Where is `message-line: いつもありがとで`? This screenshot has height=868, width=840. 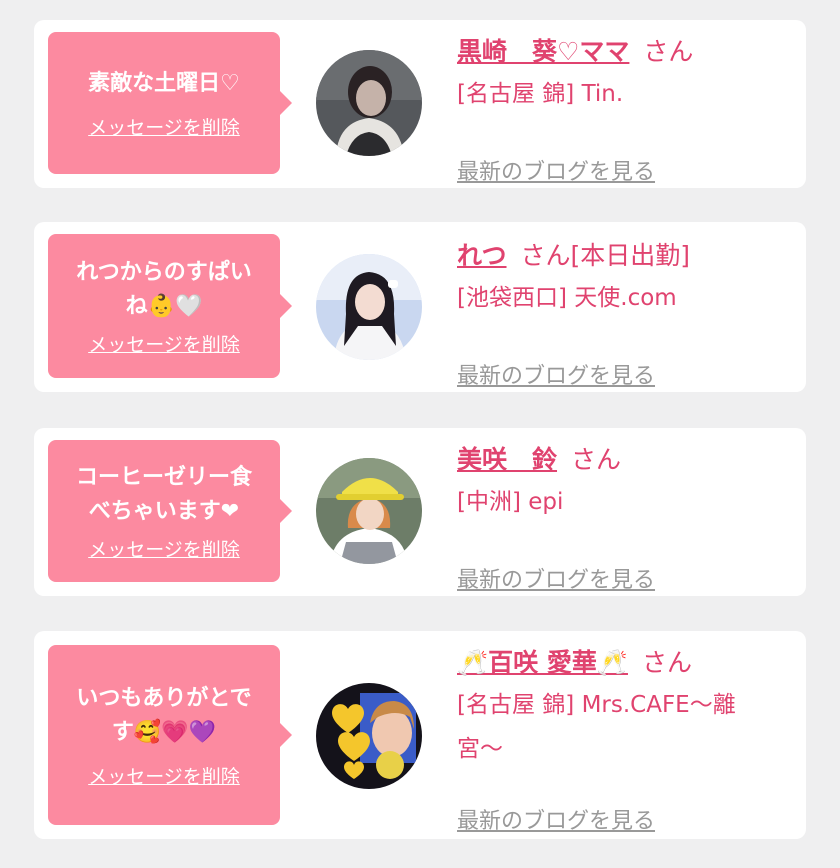
message-line: いつもありがとで is located at coordinates (164, 698).